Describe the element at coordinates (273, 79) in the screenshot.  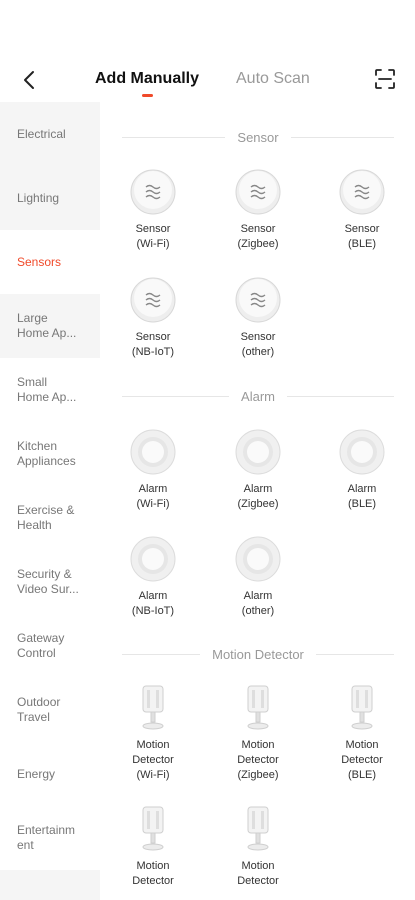
I see `tab-auto-scan: Auto Scan` at that location.